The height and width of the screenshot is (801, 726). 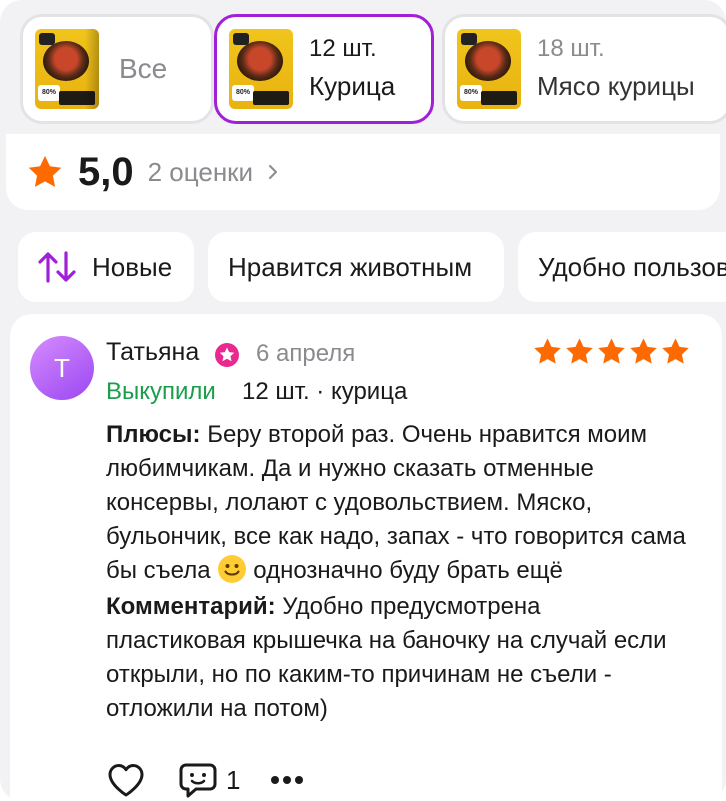 I want to click on variant-card-chicken-meat: 80% 18 шт. Мясо курицы, so click(x=584, y=69).